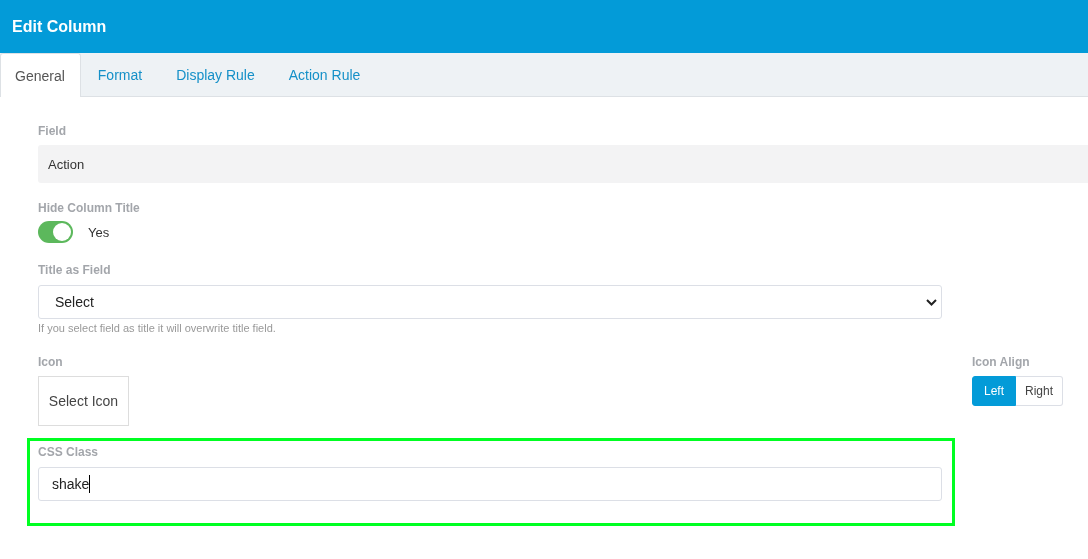  I want to click on field-value: Action, so click(563, 164).